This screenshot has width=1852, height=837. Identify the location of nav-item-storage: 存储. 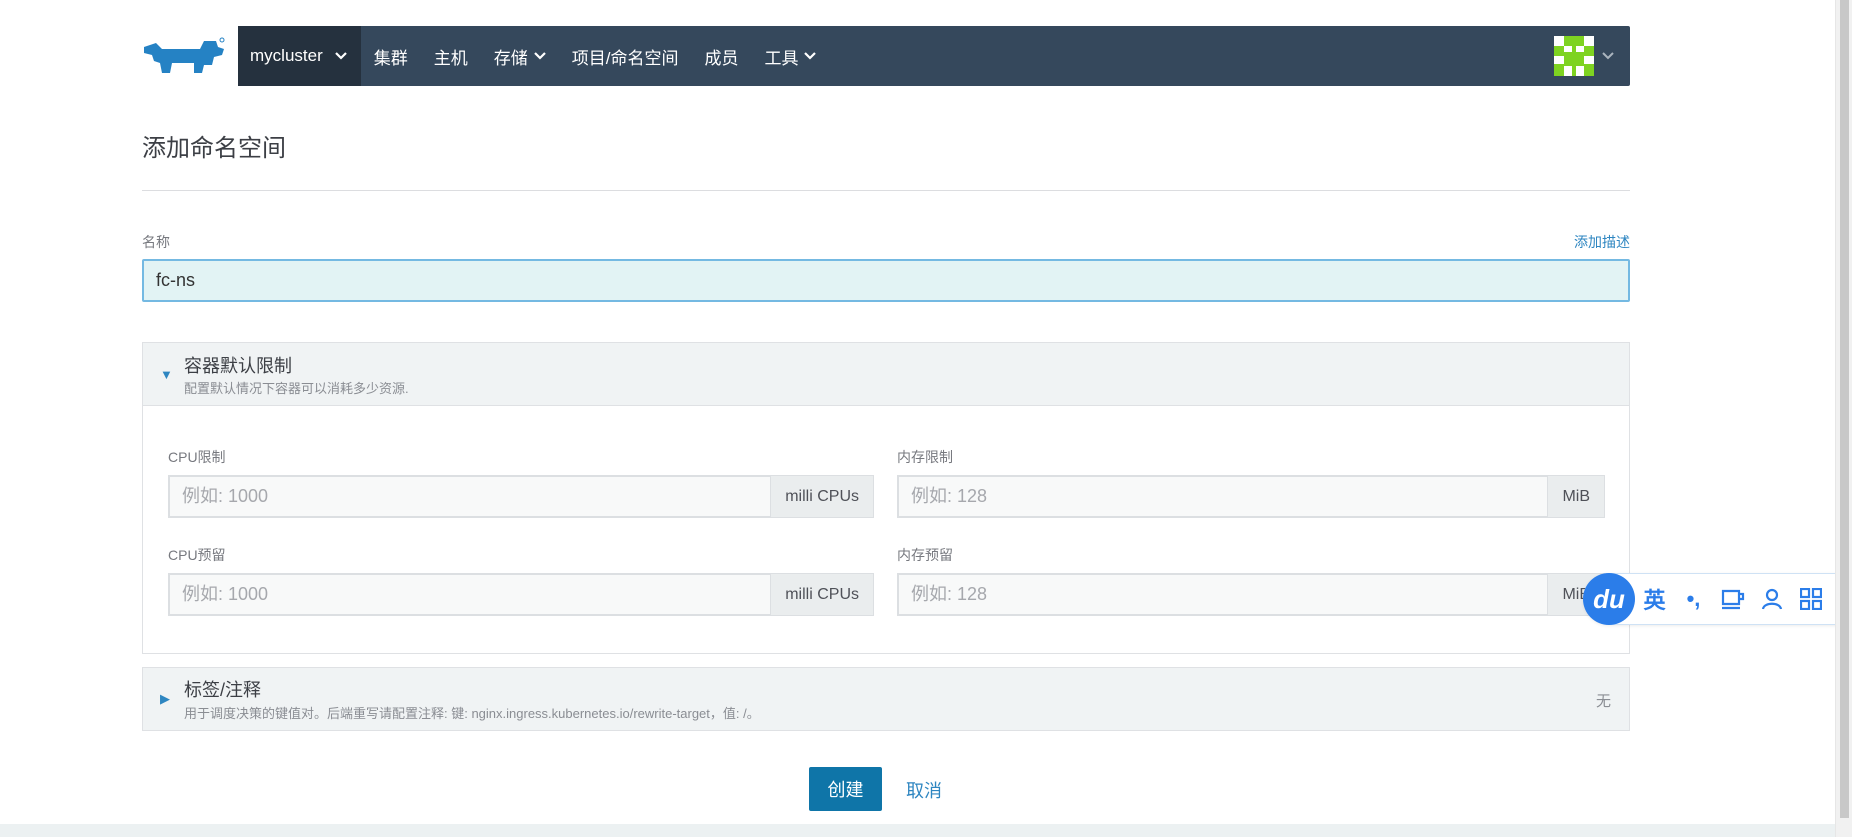
(520, 56).